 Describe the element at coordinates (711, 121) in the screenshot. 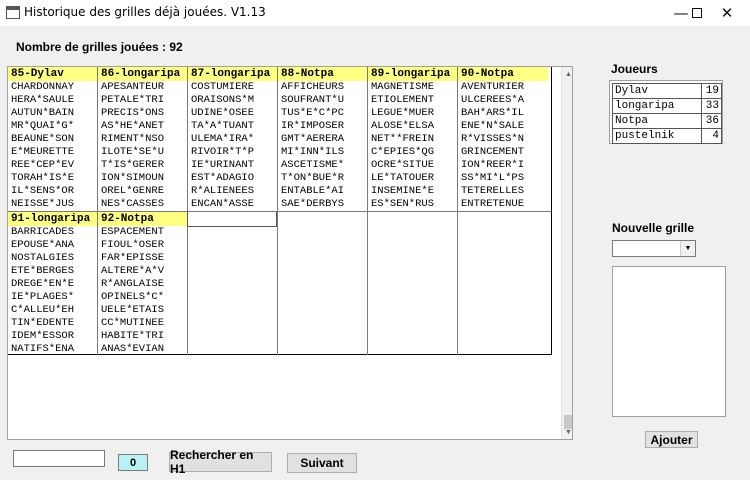

I see `player-count: 36` at that location.